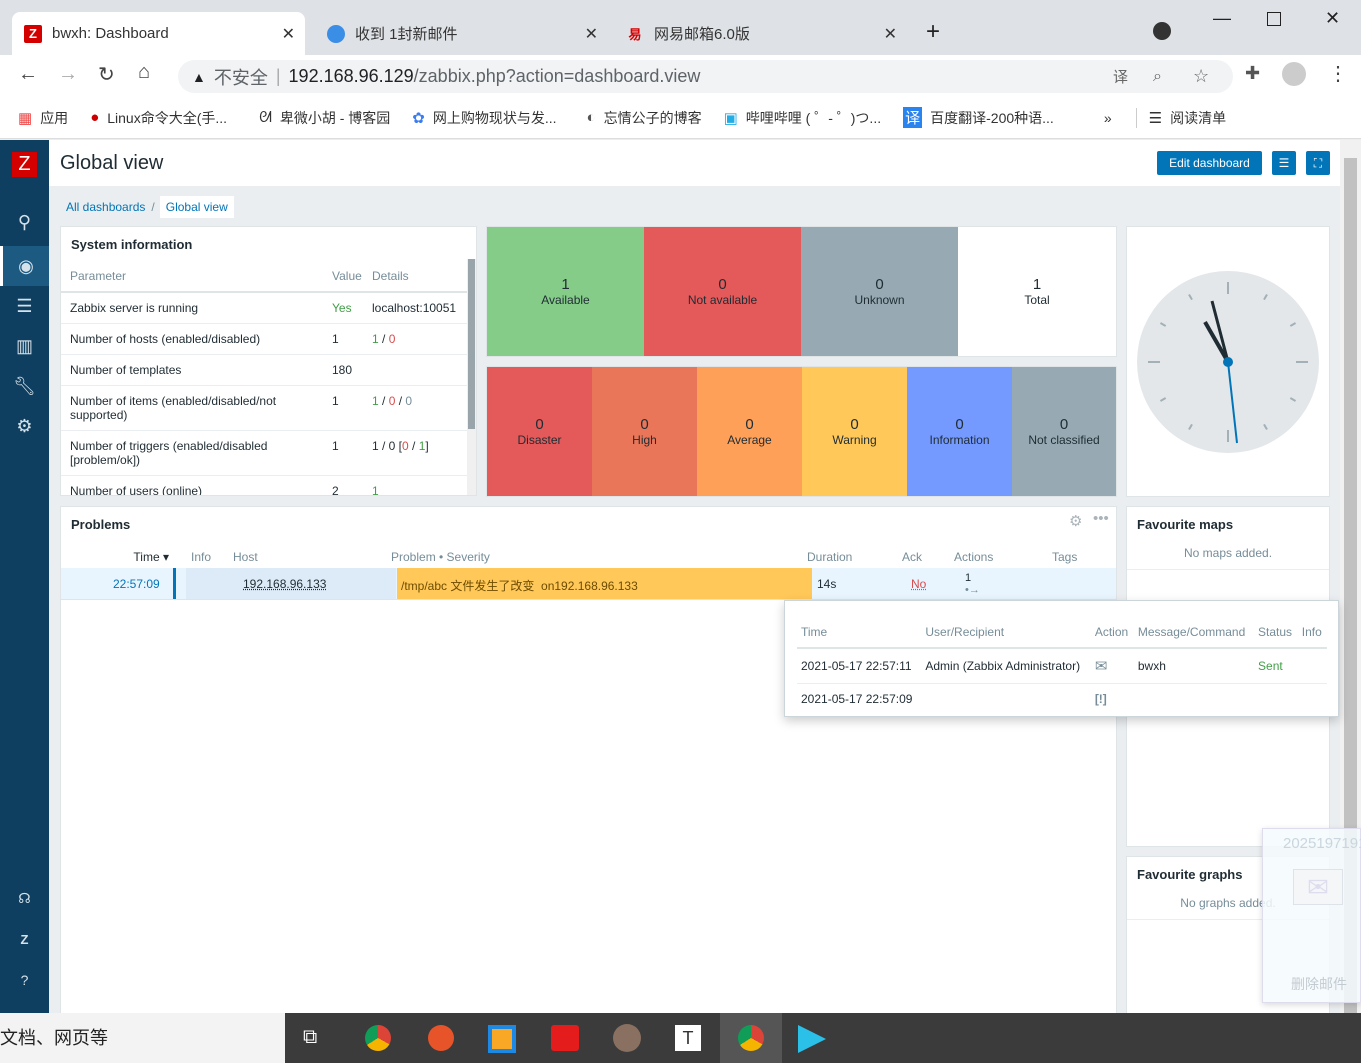 The height and width of the screenshot is (1063, 1361). What do you see at coordinates (751, 1038) in the screenshot?
I see `chrome-active-taskbar-item` at bounding box center [751, 1038].